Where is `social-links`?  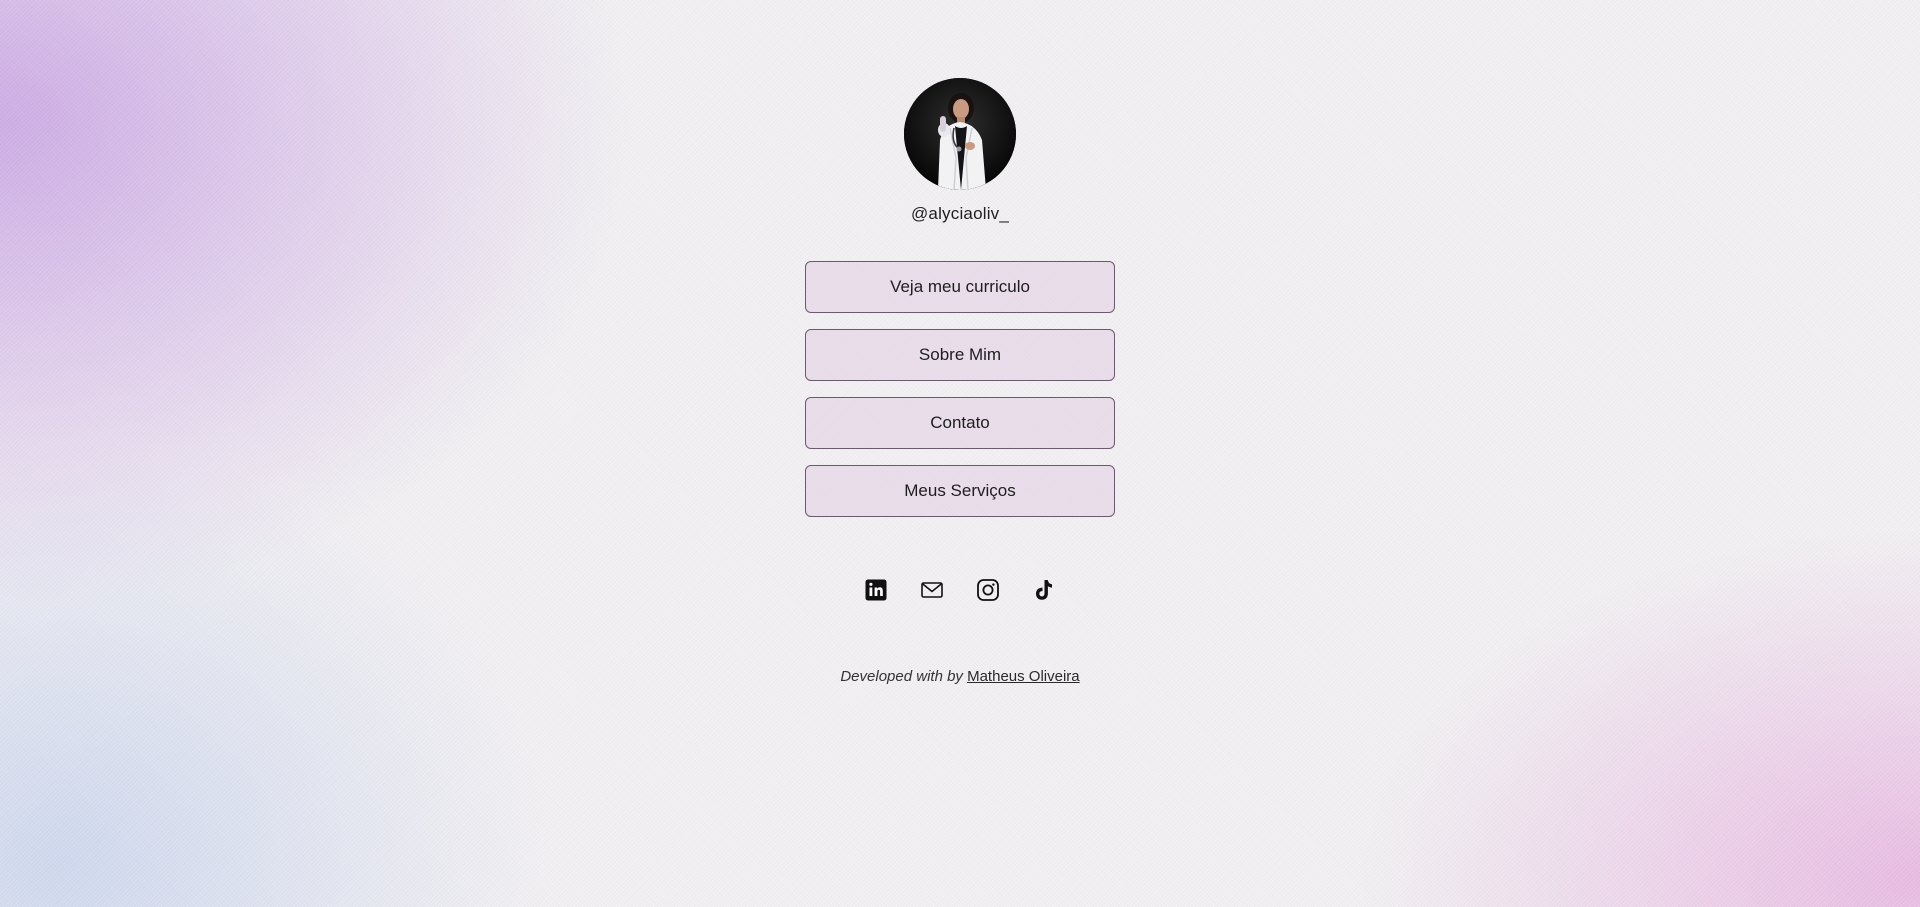 social-links is located at coordinates (960, 590).